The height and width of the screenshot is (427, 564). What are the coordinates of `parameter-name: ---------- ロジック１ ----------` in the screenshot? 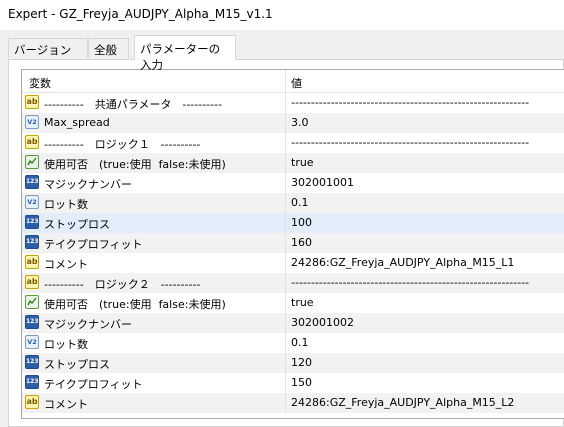 It's located at (122, 144).